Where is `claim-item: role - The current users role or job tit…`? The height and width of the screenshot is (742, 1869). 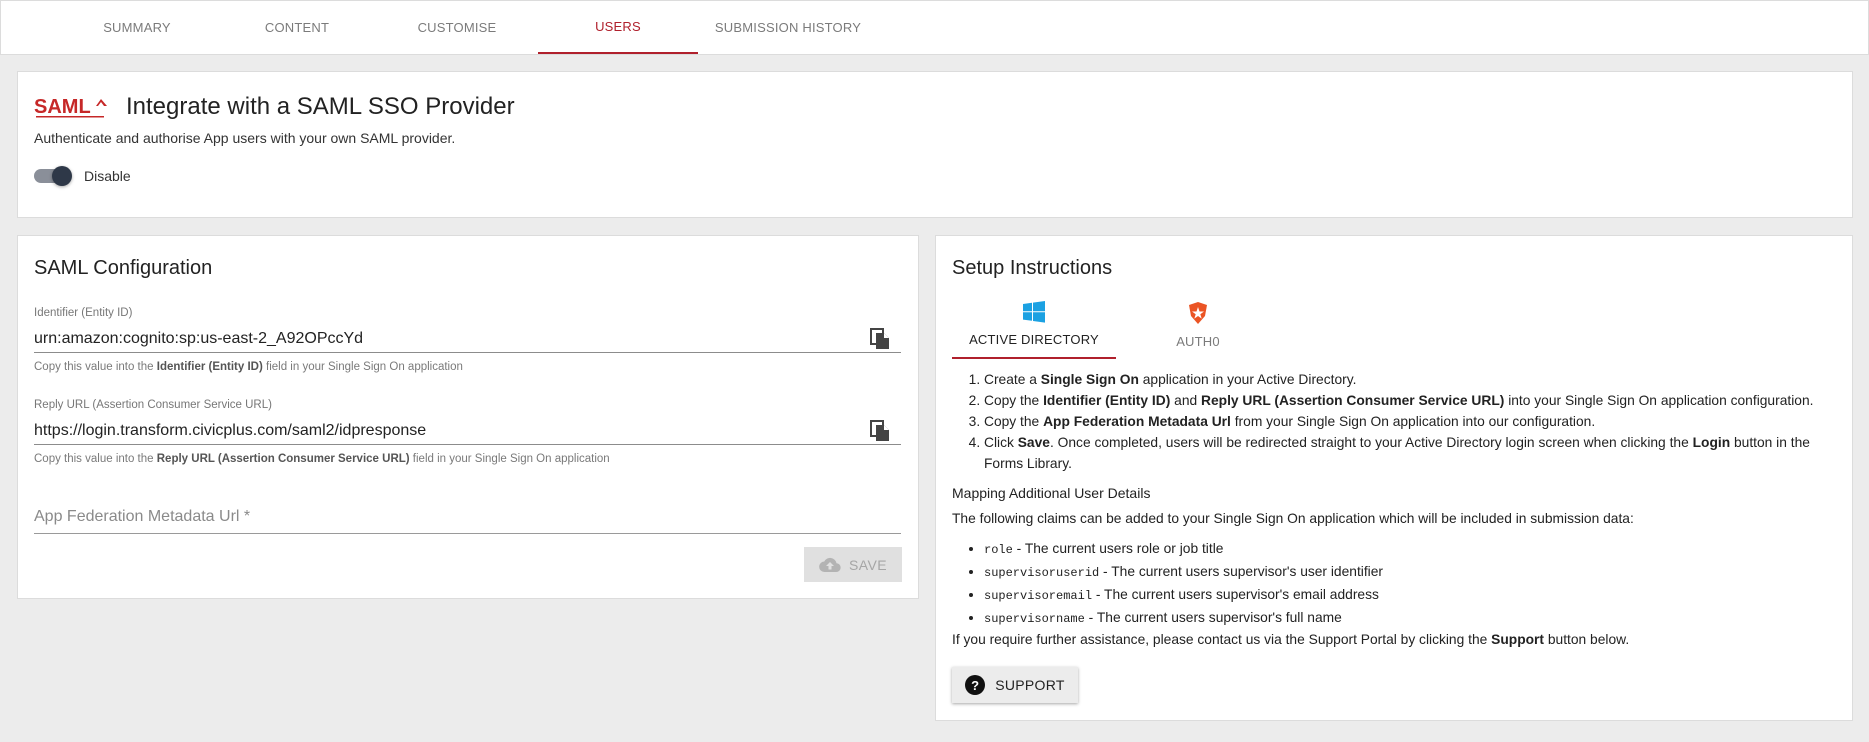
claim-item: role - The current users role or job tit… is located at coordinates (1414, 549).